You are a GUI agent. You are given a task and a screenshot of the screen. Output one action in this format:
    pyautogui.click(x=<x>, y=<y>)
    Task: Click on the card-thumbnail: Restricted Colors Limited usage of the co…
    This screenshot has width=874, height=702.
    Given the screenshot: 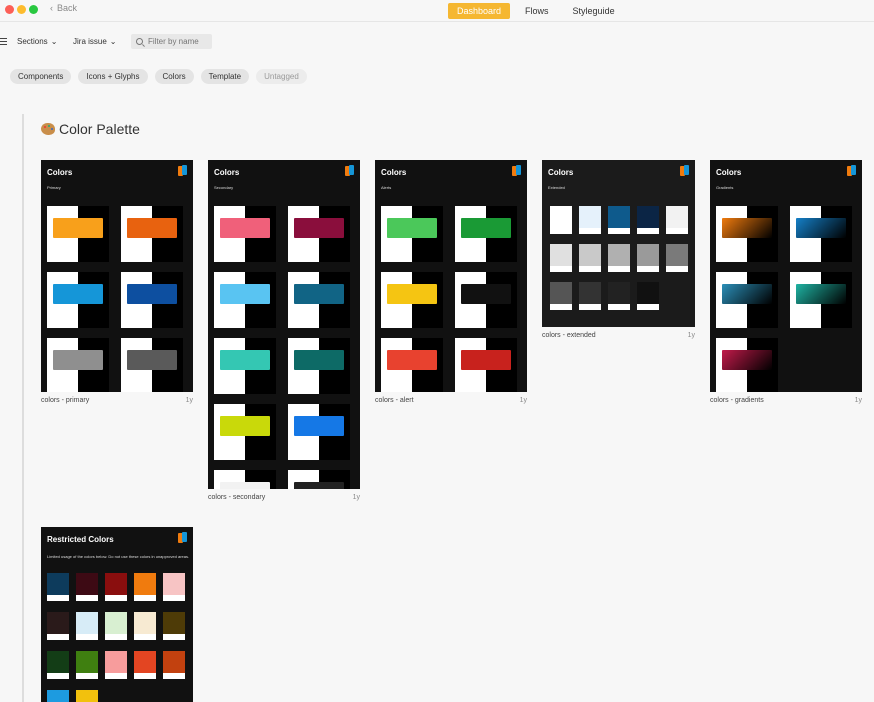 What is the action you would take?
    pyautogui.click(x=117, y=614)
    